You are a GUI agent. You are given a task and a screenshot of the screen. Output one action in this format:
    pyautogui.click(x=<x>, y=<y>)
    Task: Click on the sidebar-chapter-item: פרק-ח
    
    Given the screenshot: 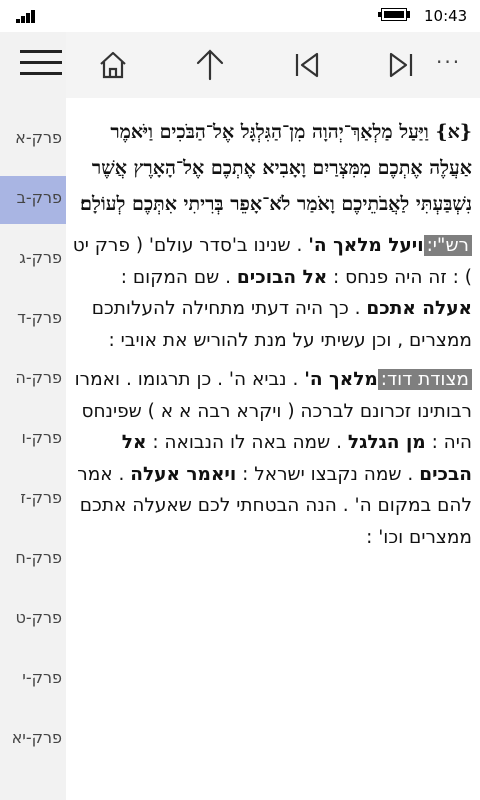 What is the action you would take?
    pyautogui.click(x=33, y=560)
    